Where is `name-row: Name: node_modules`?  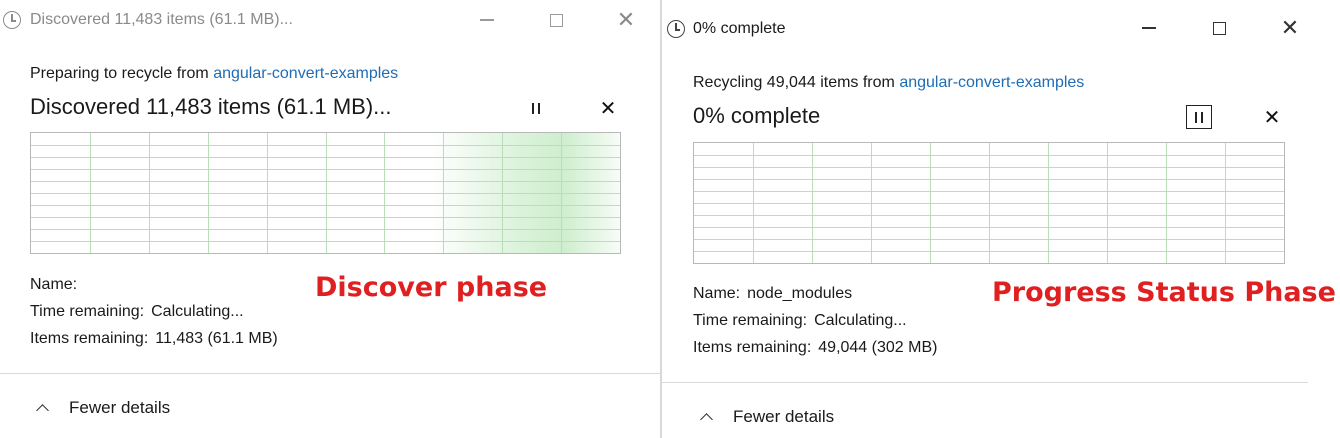
name-row: Name: node_modules is located at coordinates (772, 294).